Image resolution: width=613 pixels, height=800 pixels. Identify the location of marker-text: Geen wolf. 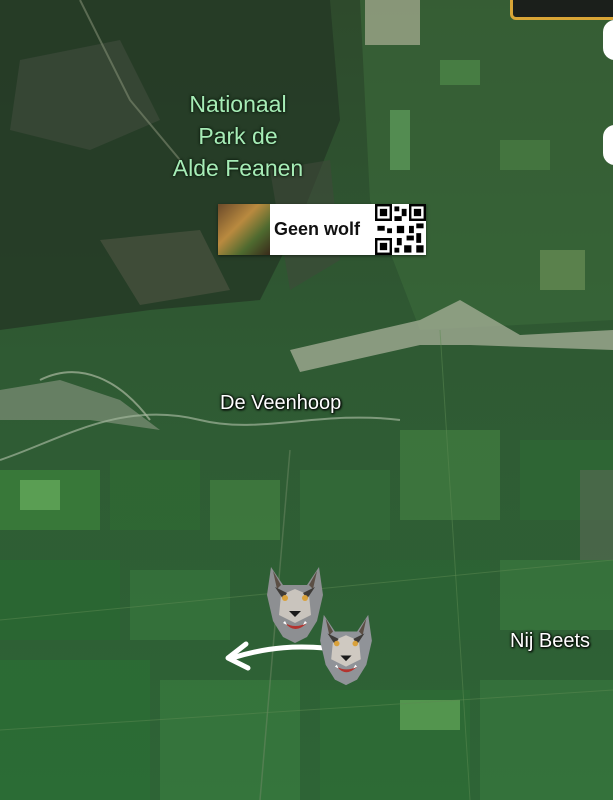
(317, 229).